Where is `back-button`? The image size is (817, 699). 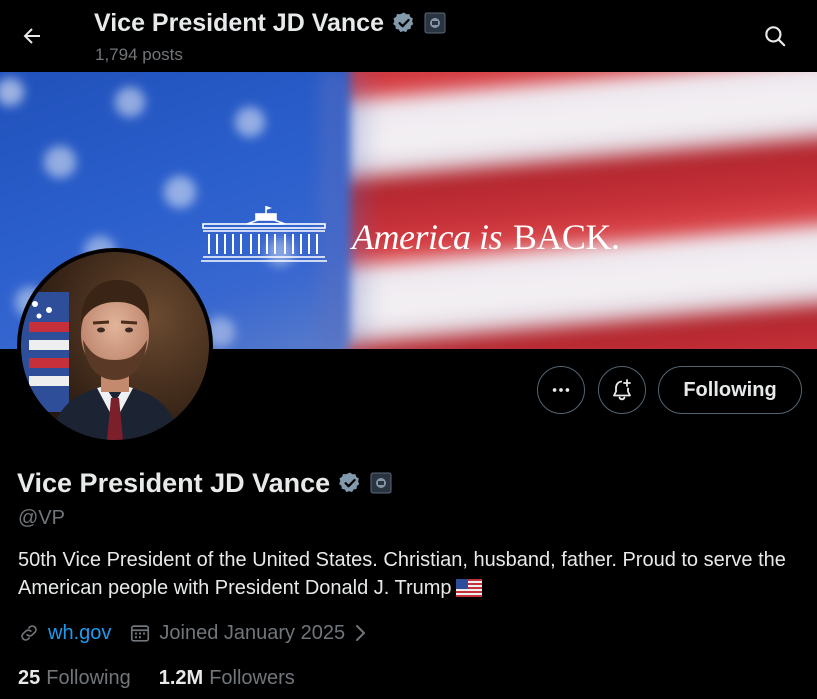 back-button is located at coordinates (32, 36).